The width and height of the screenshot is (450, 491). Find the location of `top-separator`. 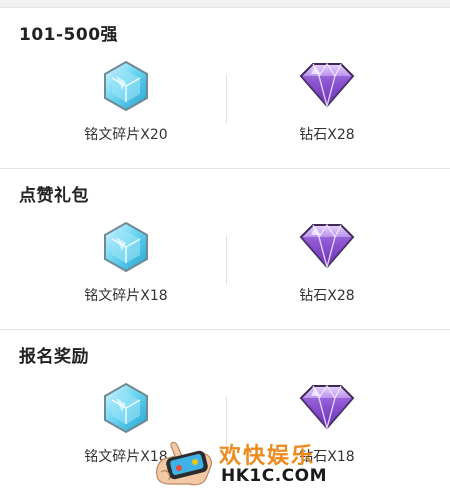

top-separator is located at coordinates (225, 4).